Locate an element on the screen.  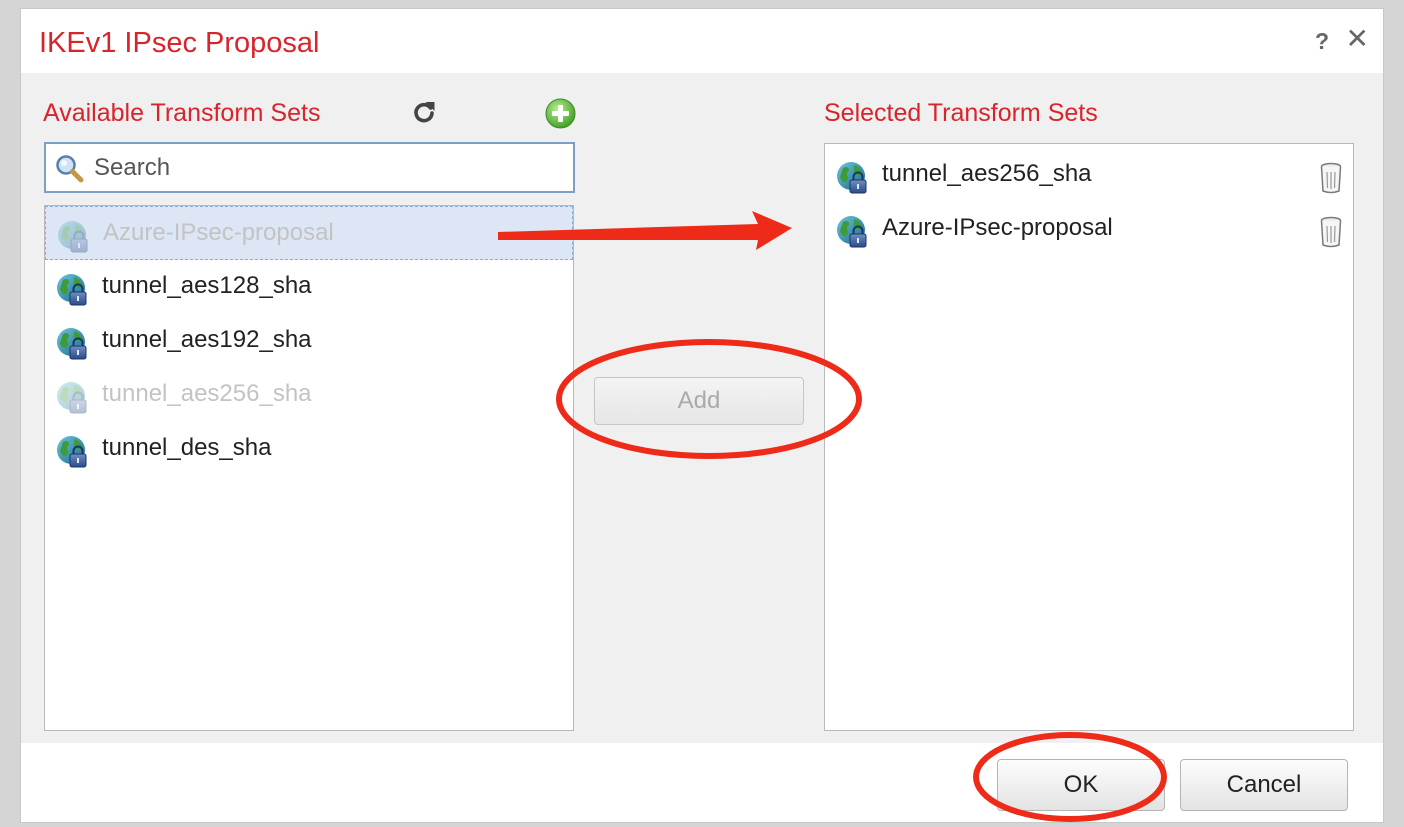
search-icon is located at coordinates (70, 169).